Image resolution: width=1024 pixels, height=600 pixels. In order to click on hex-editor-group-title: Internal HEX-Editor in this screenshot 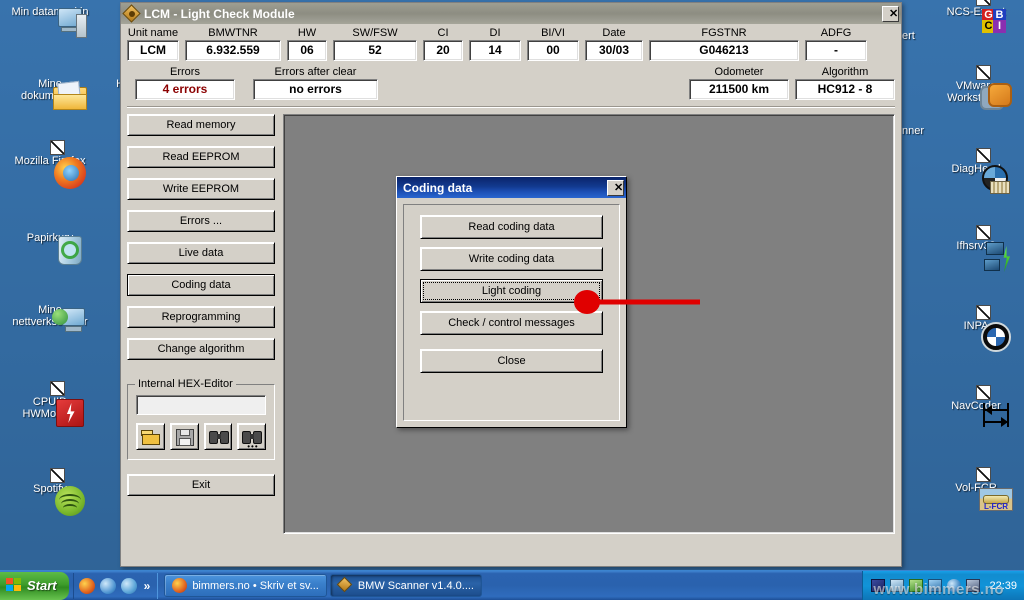, I will do `click(185, 384)`.